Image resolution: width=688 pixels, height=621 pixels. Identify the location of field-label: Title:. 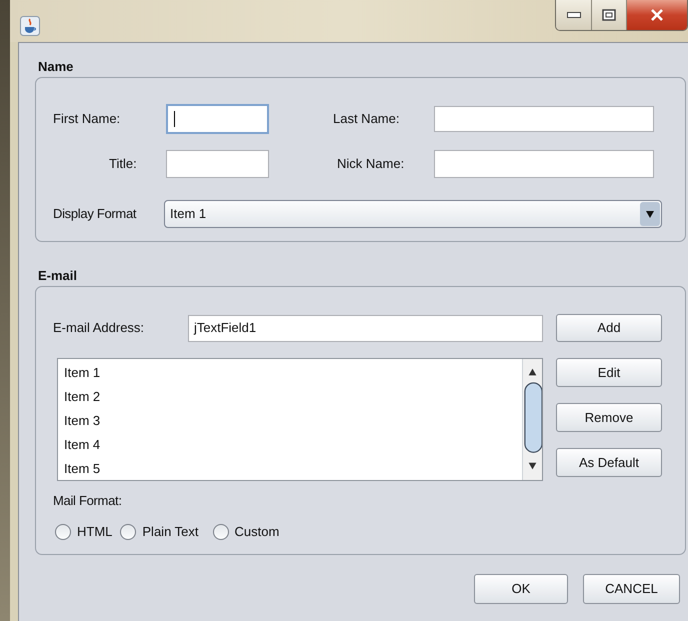
(123, 164).